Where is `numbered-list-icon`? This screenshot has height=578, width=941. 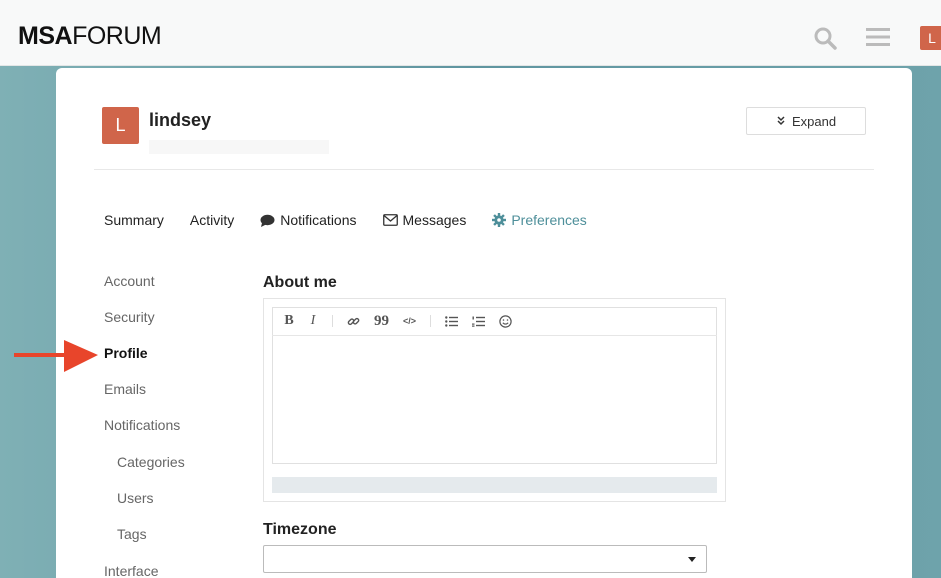 numbered-list-icon is located at coordinates (479, 321).